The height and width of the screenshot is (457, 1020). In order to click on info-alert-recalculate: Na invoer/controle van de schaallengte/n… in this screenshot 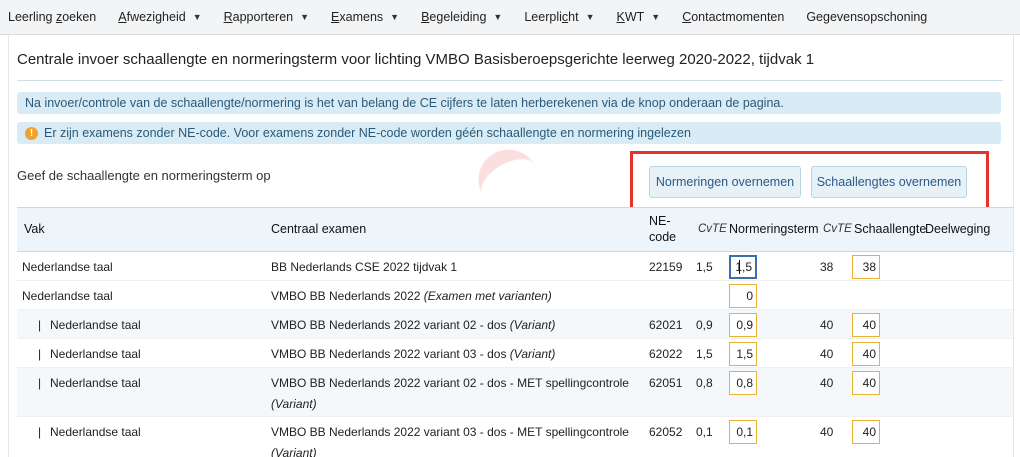, I will do `click(509, 103)`.